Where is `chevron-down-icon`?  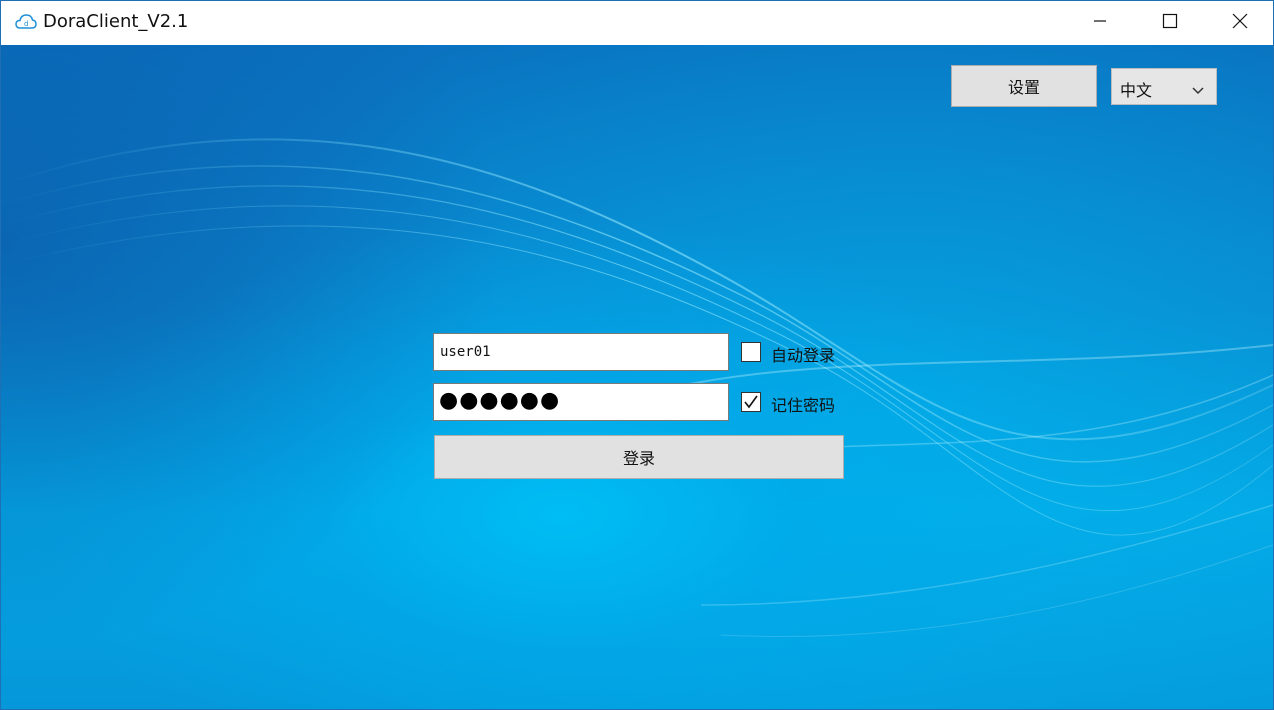 chevron-down-icon is located at coordinates (1198, 89).